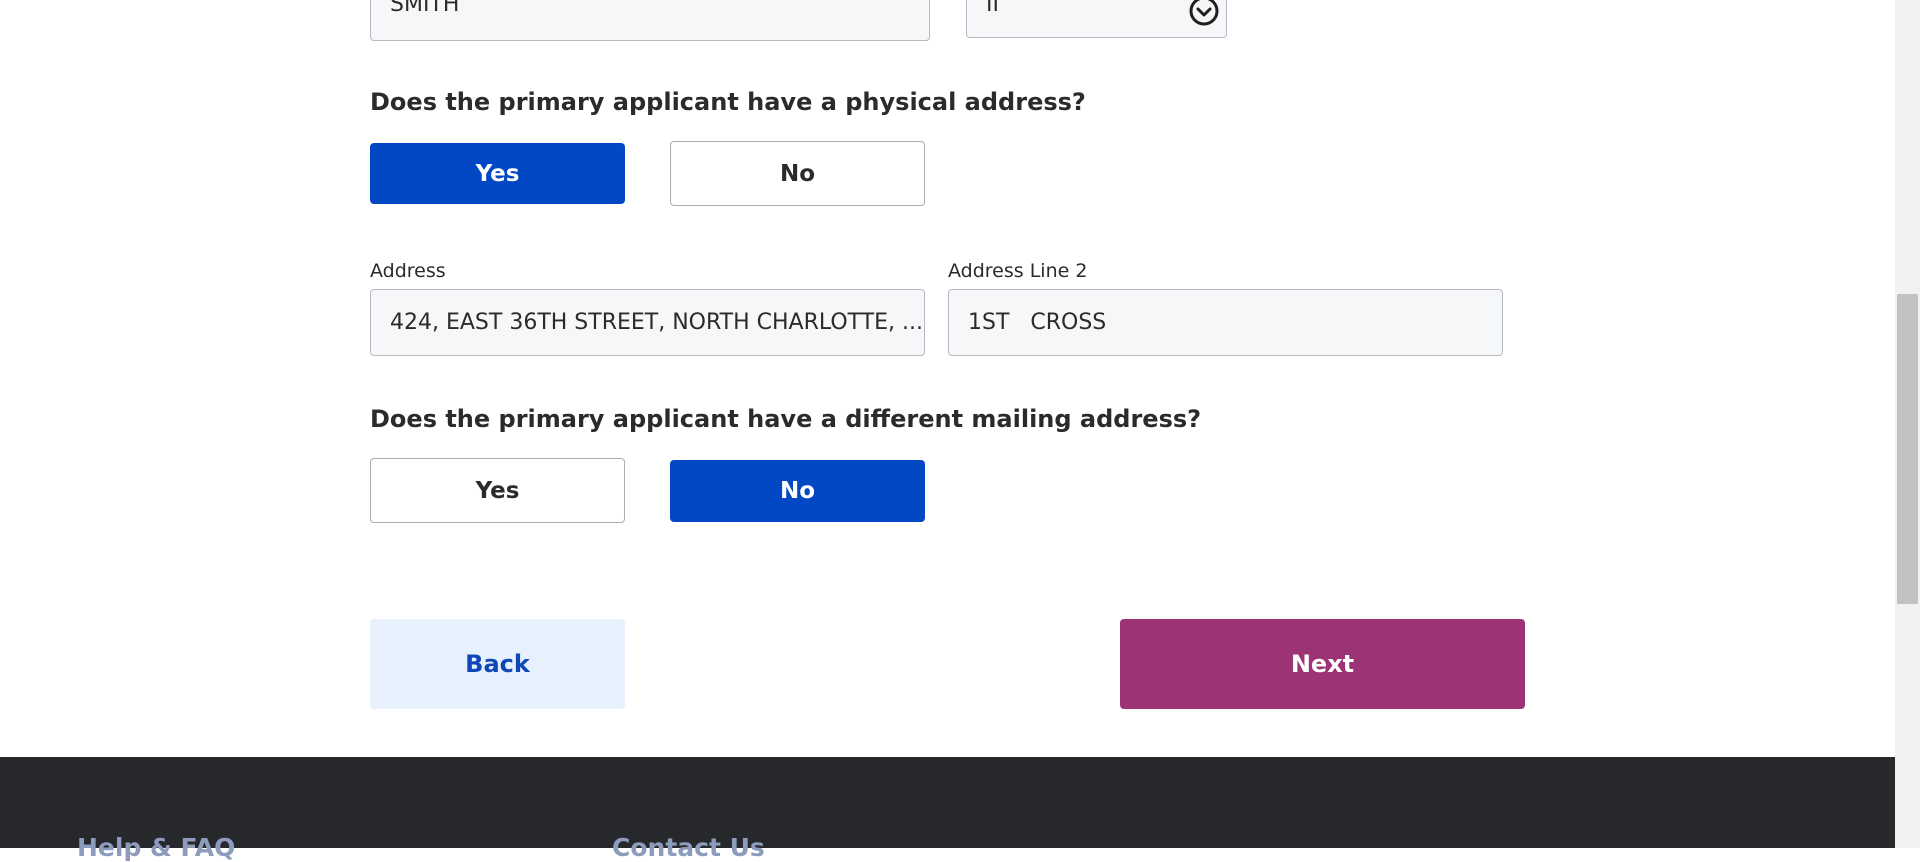 The width and height of the screenshot is (1920, 862). What do you see at coordinates (497, 490) in the screenshot?
I see `mailing-address-yes-button: Yes` at bounding box center [497, 490].